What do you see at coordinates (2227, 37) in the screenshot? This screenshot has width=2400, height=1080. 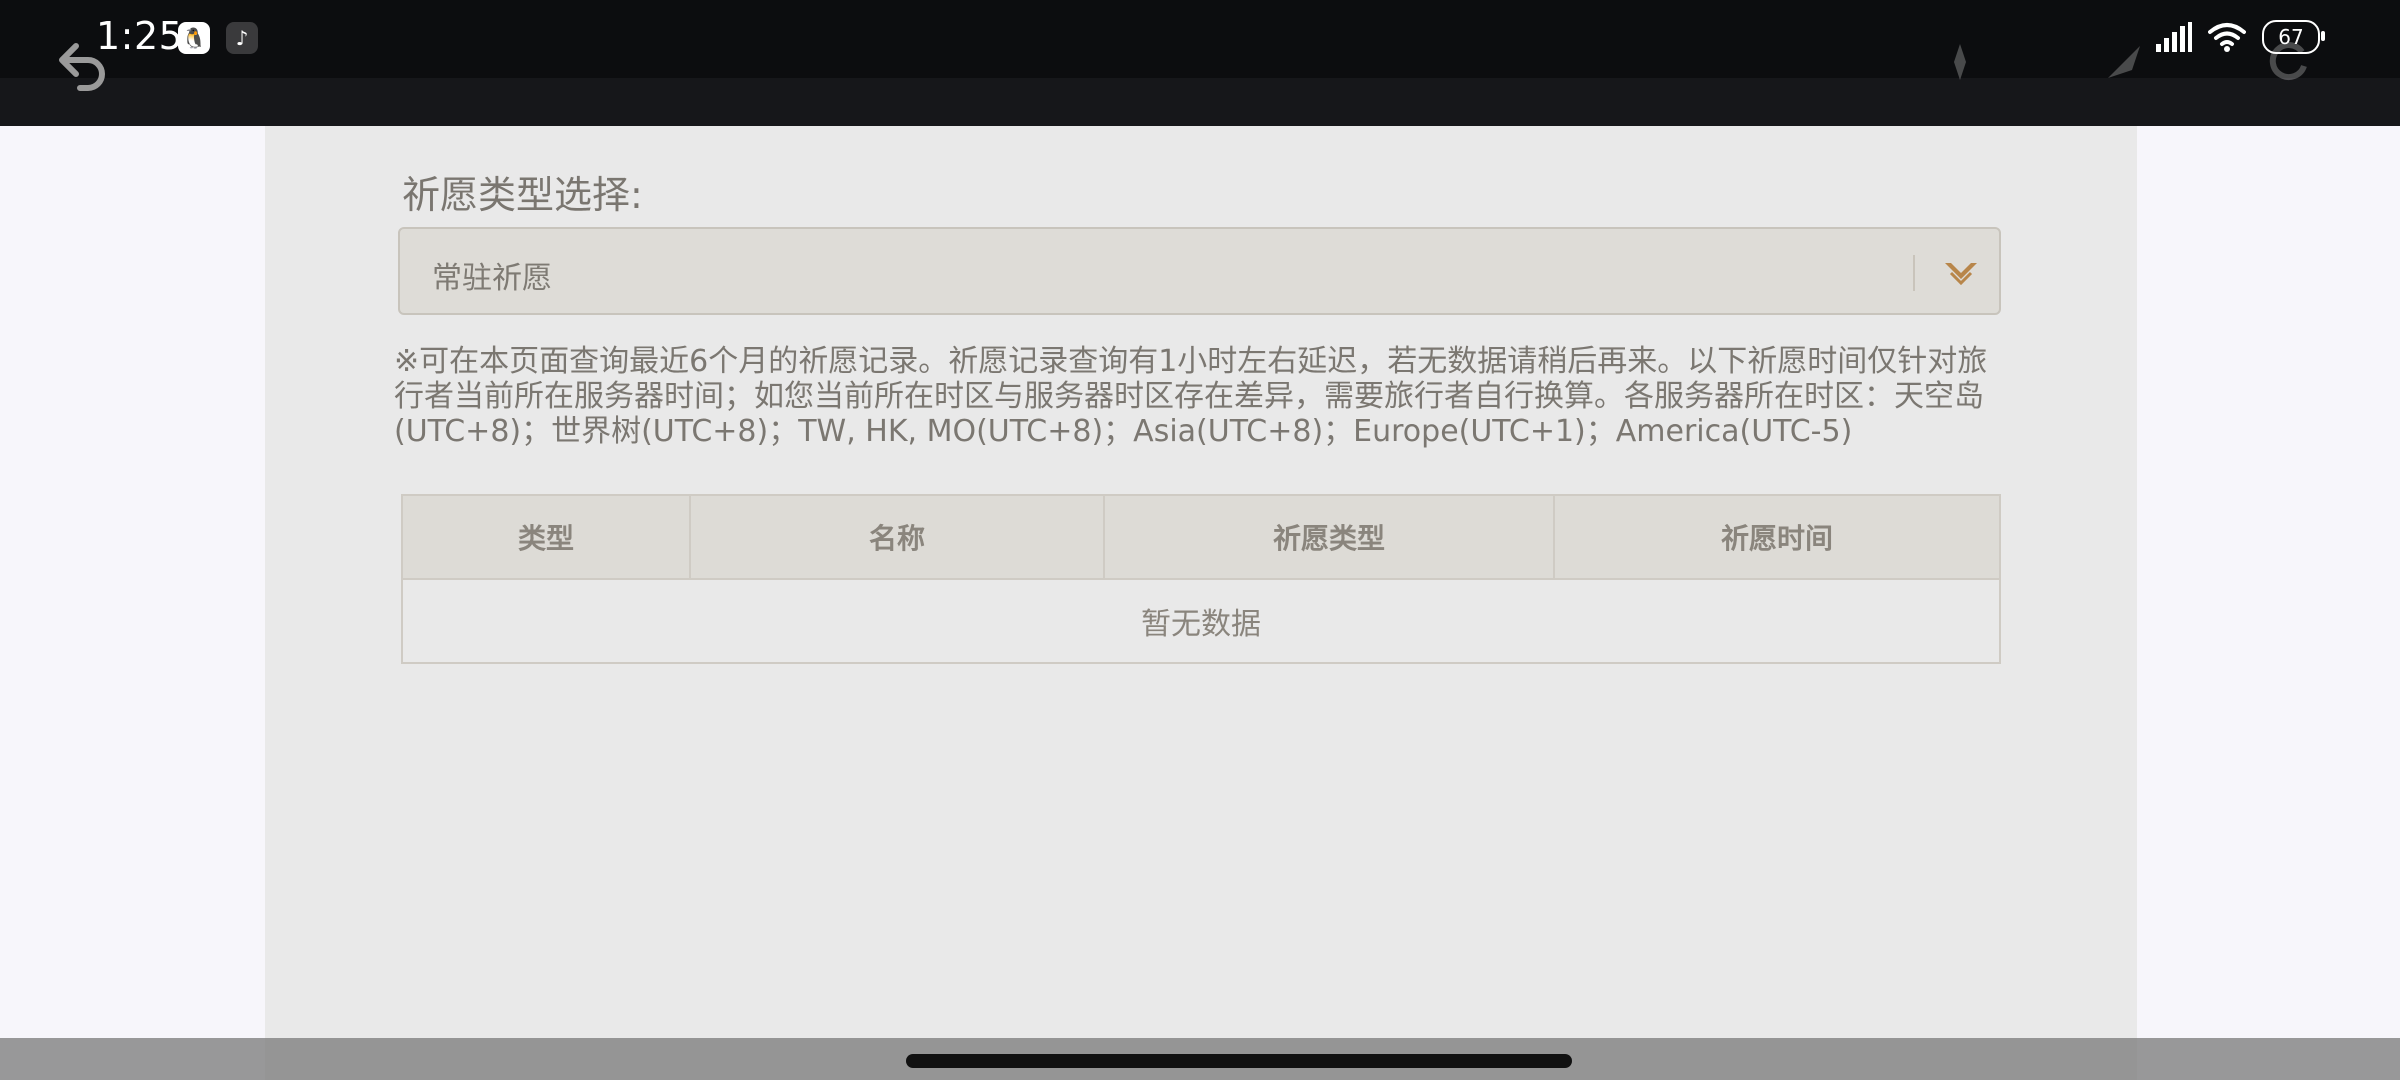 I see `wifi-icon` at bounding box center [2227, 37].